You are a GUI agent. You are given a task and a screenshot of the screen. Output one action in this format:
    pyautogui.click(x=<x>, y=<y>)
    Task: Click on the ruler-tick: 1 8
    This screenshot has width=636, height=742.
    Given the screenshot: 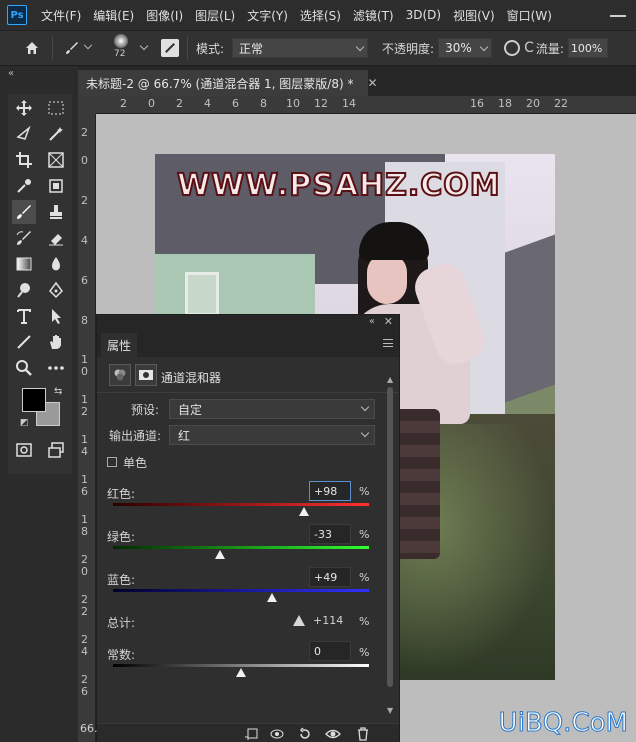 What is the action you would take?
    pyautogui.click(x=84, y=525)
    